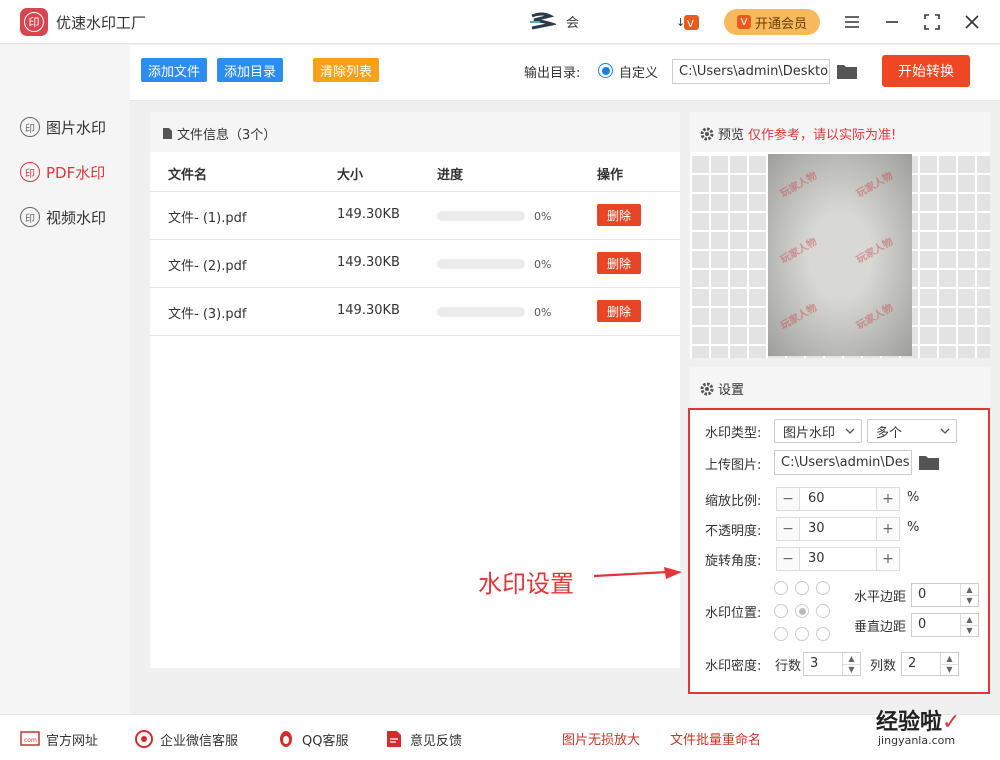  I want to click on chevron-down-icon, so click(850, 431).